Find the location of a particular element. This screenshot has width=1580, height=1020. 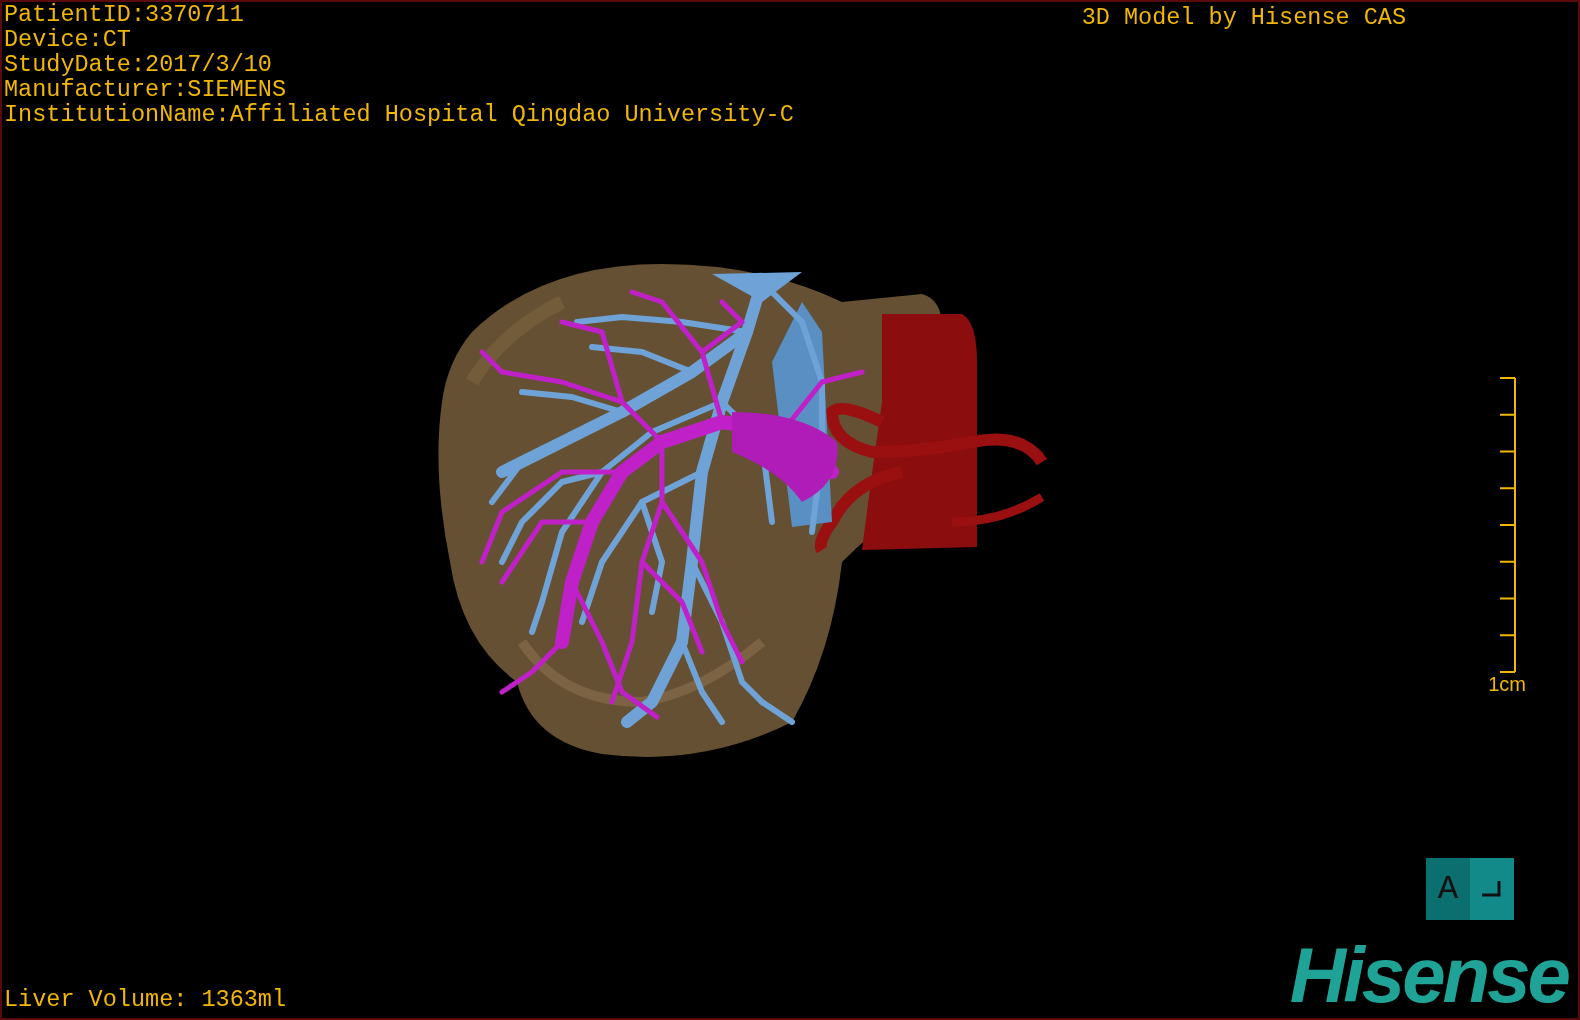

patient-info-text: Device:CT is located at coordinates (68, 39).